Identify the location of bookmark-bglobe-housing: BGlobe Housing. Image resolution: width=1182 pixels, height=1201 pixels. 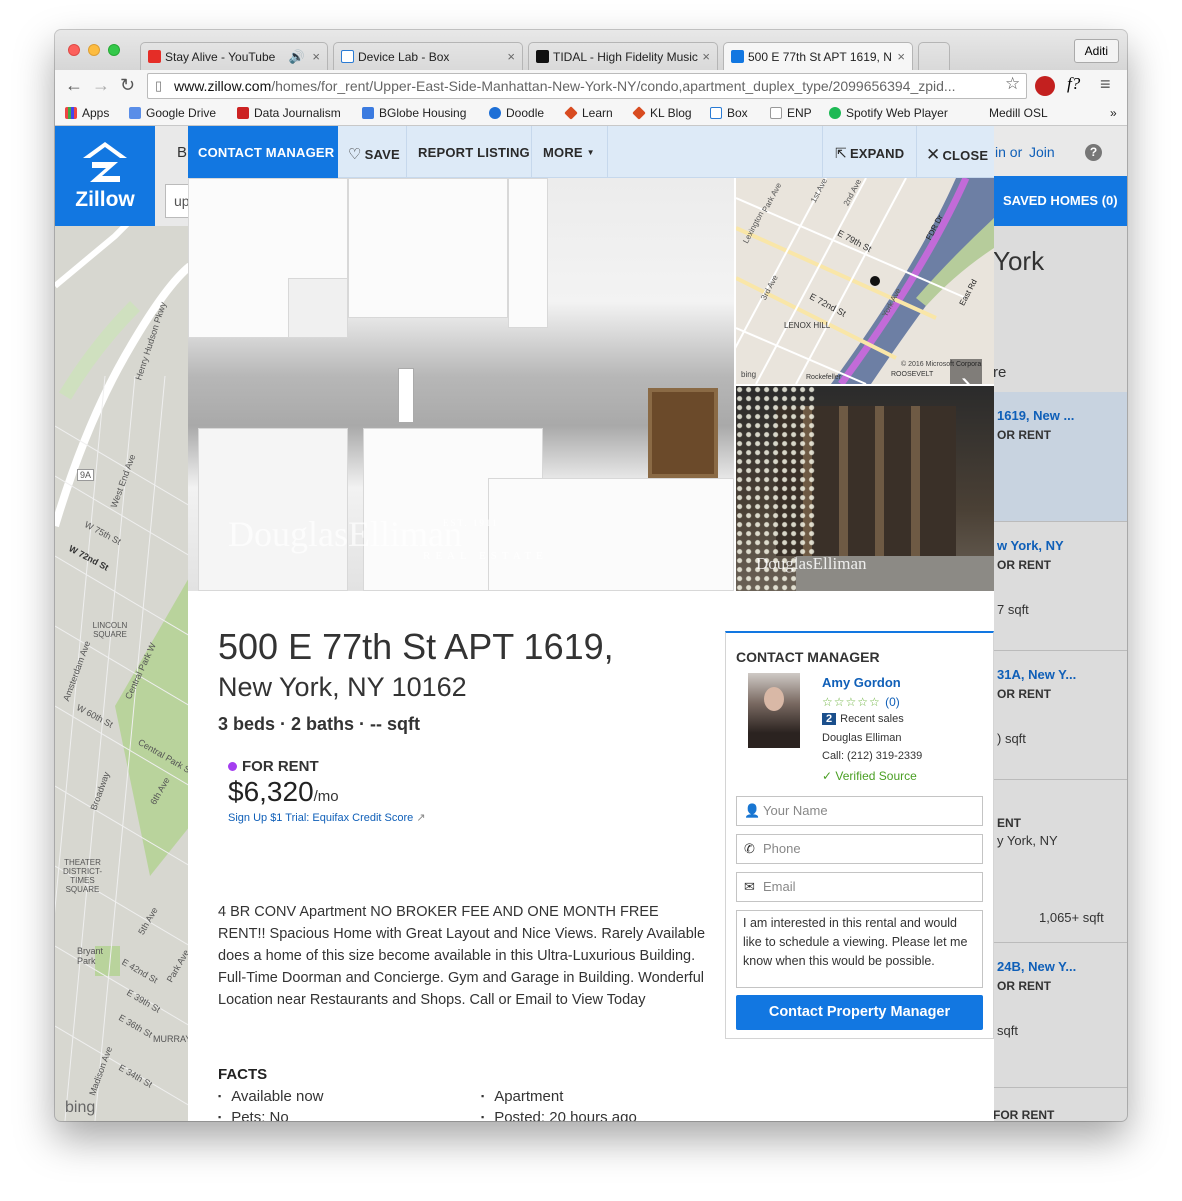
(414, 113).